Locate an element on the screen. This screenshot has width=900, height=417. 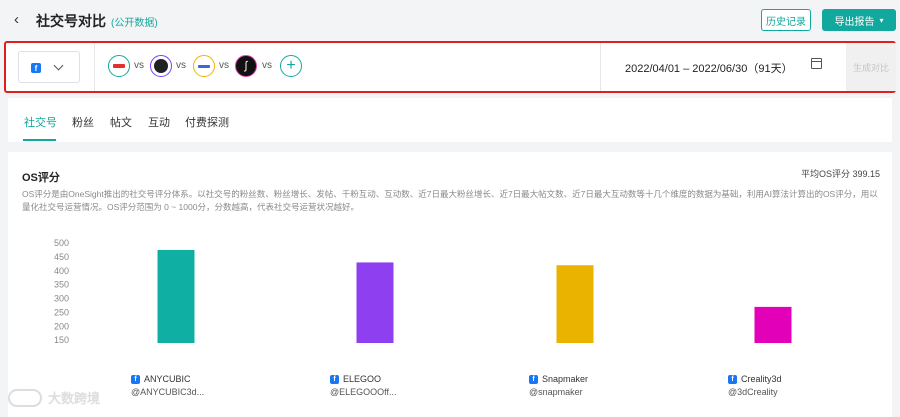
tab-posts: 帖文 is located at coordinates (121, 122).